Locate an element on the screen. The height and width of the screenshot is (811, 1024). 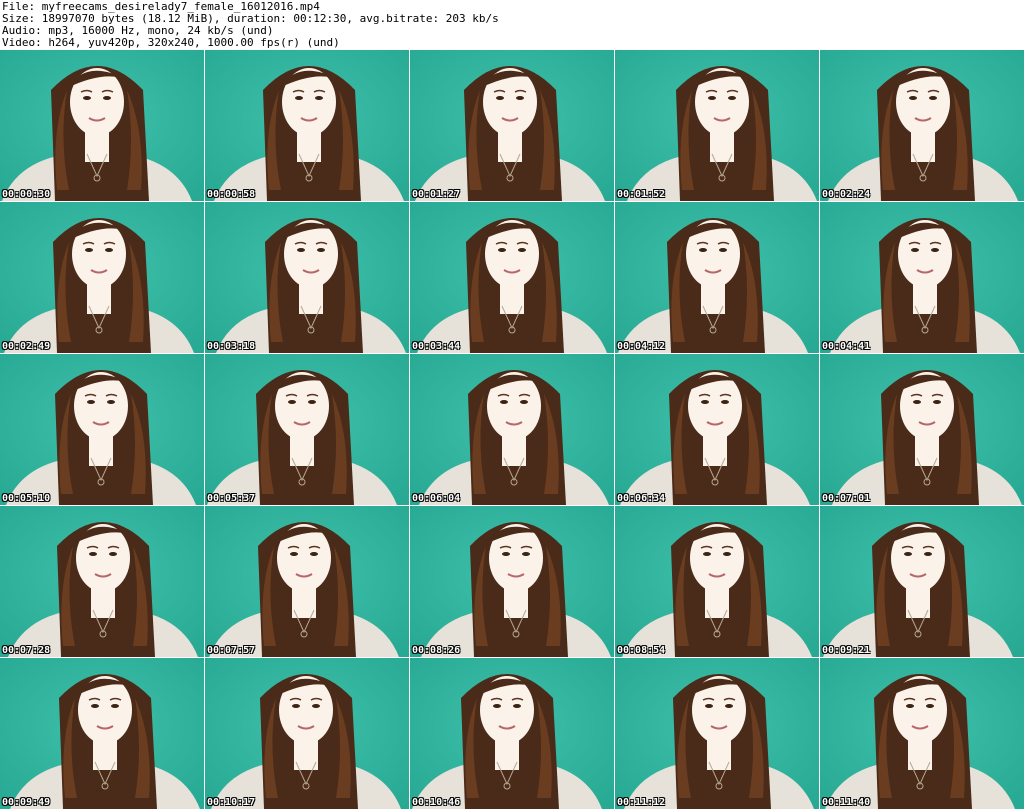
thumbnail-frame: 00:06:04 is located at coordinates (512, 429).